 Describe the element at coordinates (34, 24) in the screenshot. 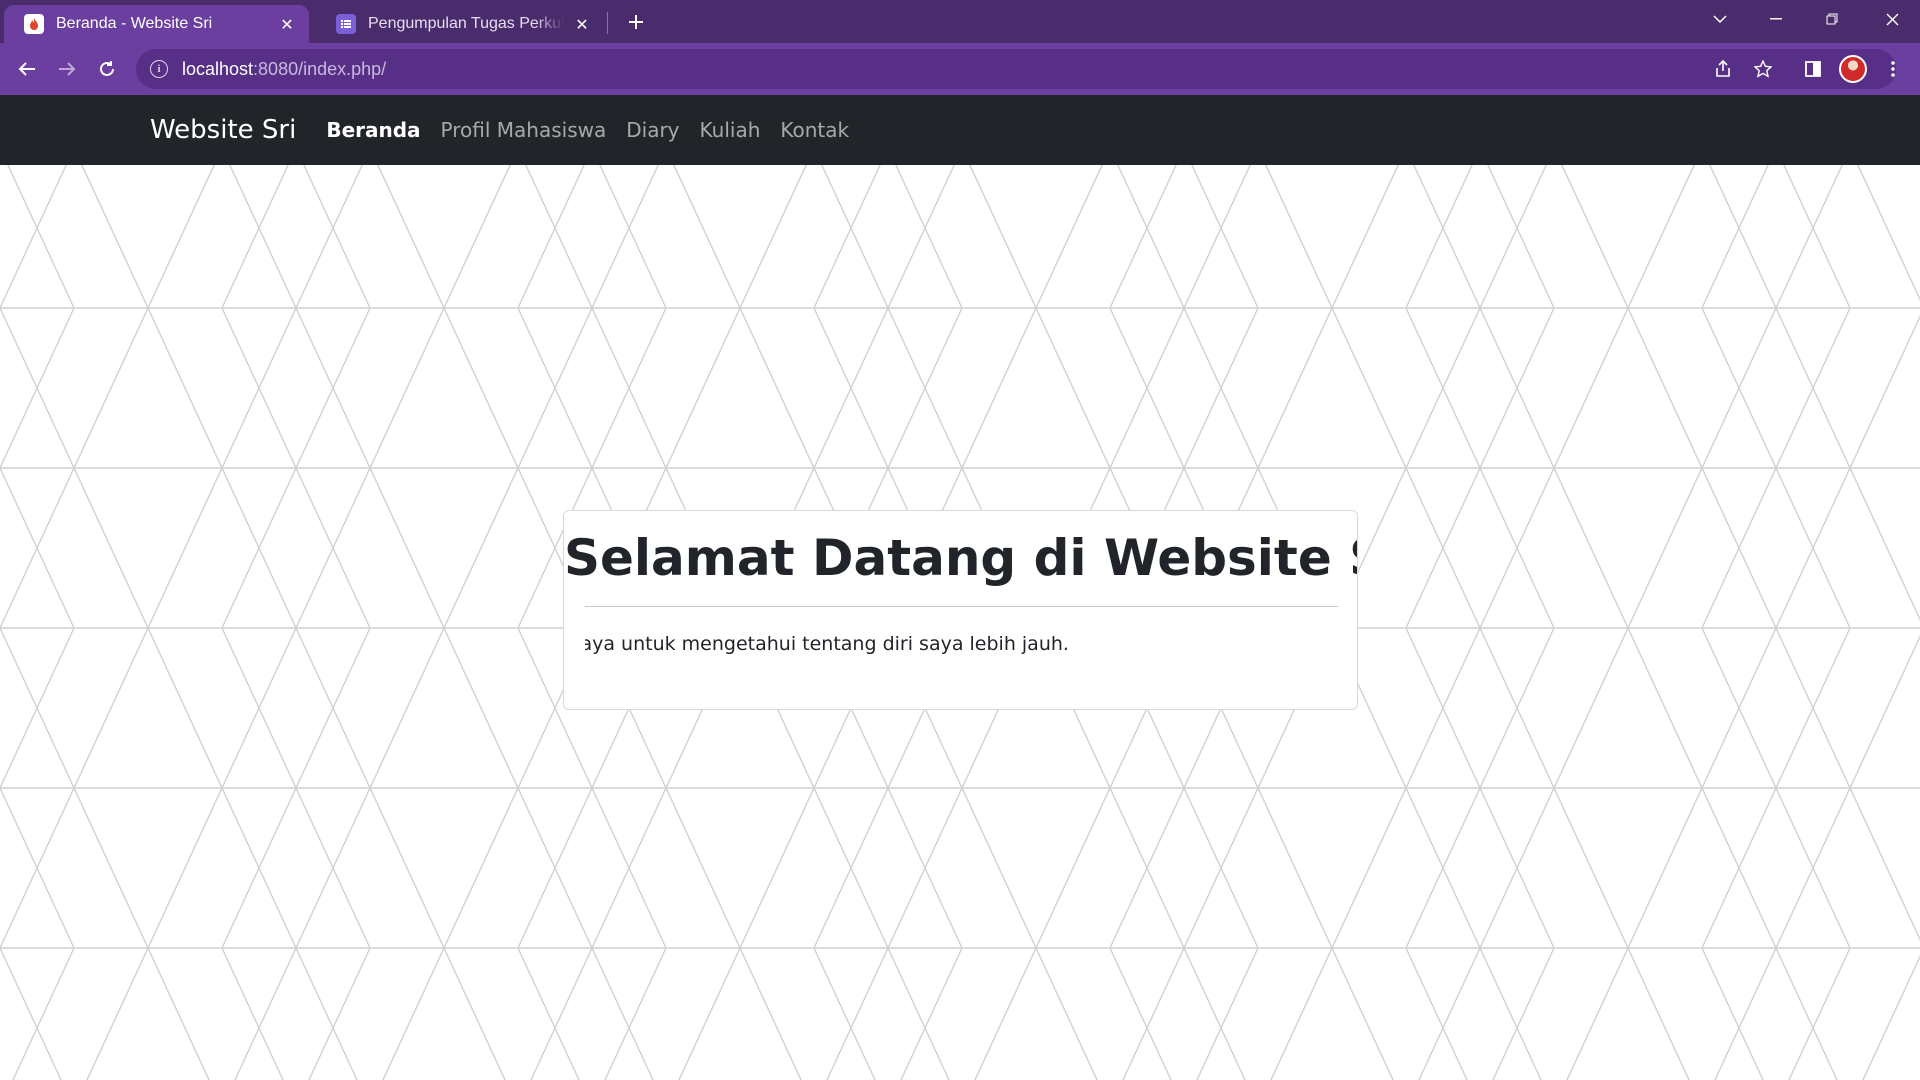

I see `flame-icon` at that location.